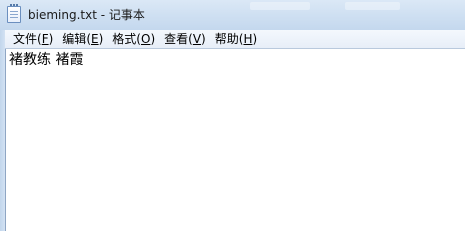  I want to click on menu-bar: 文件(F) 编辑(E) 格式(O) 查看(V) 帮助(H), so click(235, 39).